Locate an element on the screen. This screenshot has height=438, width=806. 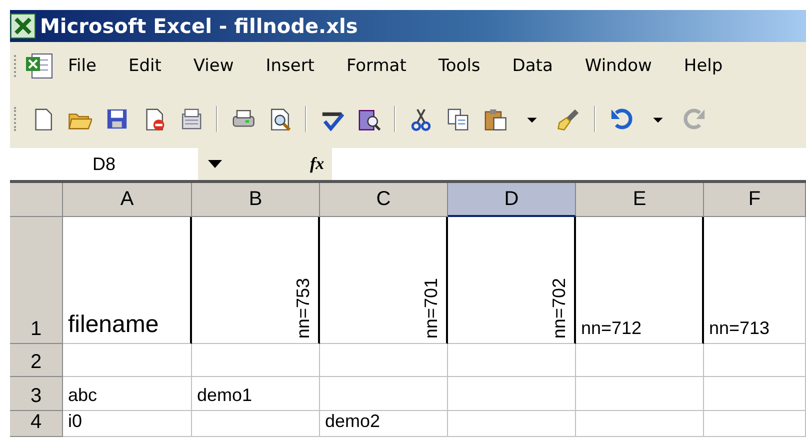
menu-item: File is located at coordinates (82, 66).